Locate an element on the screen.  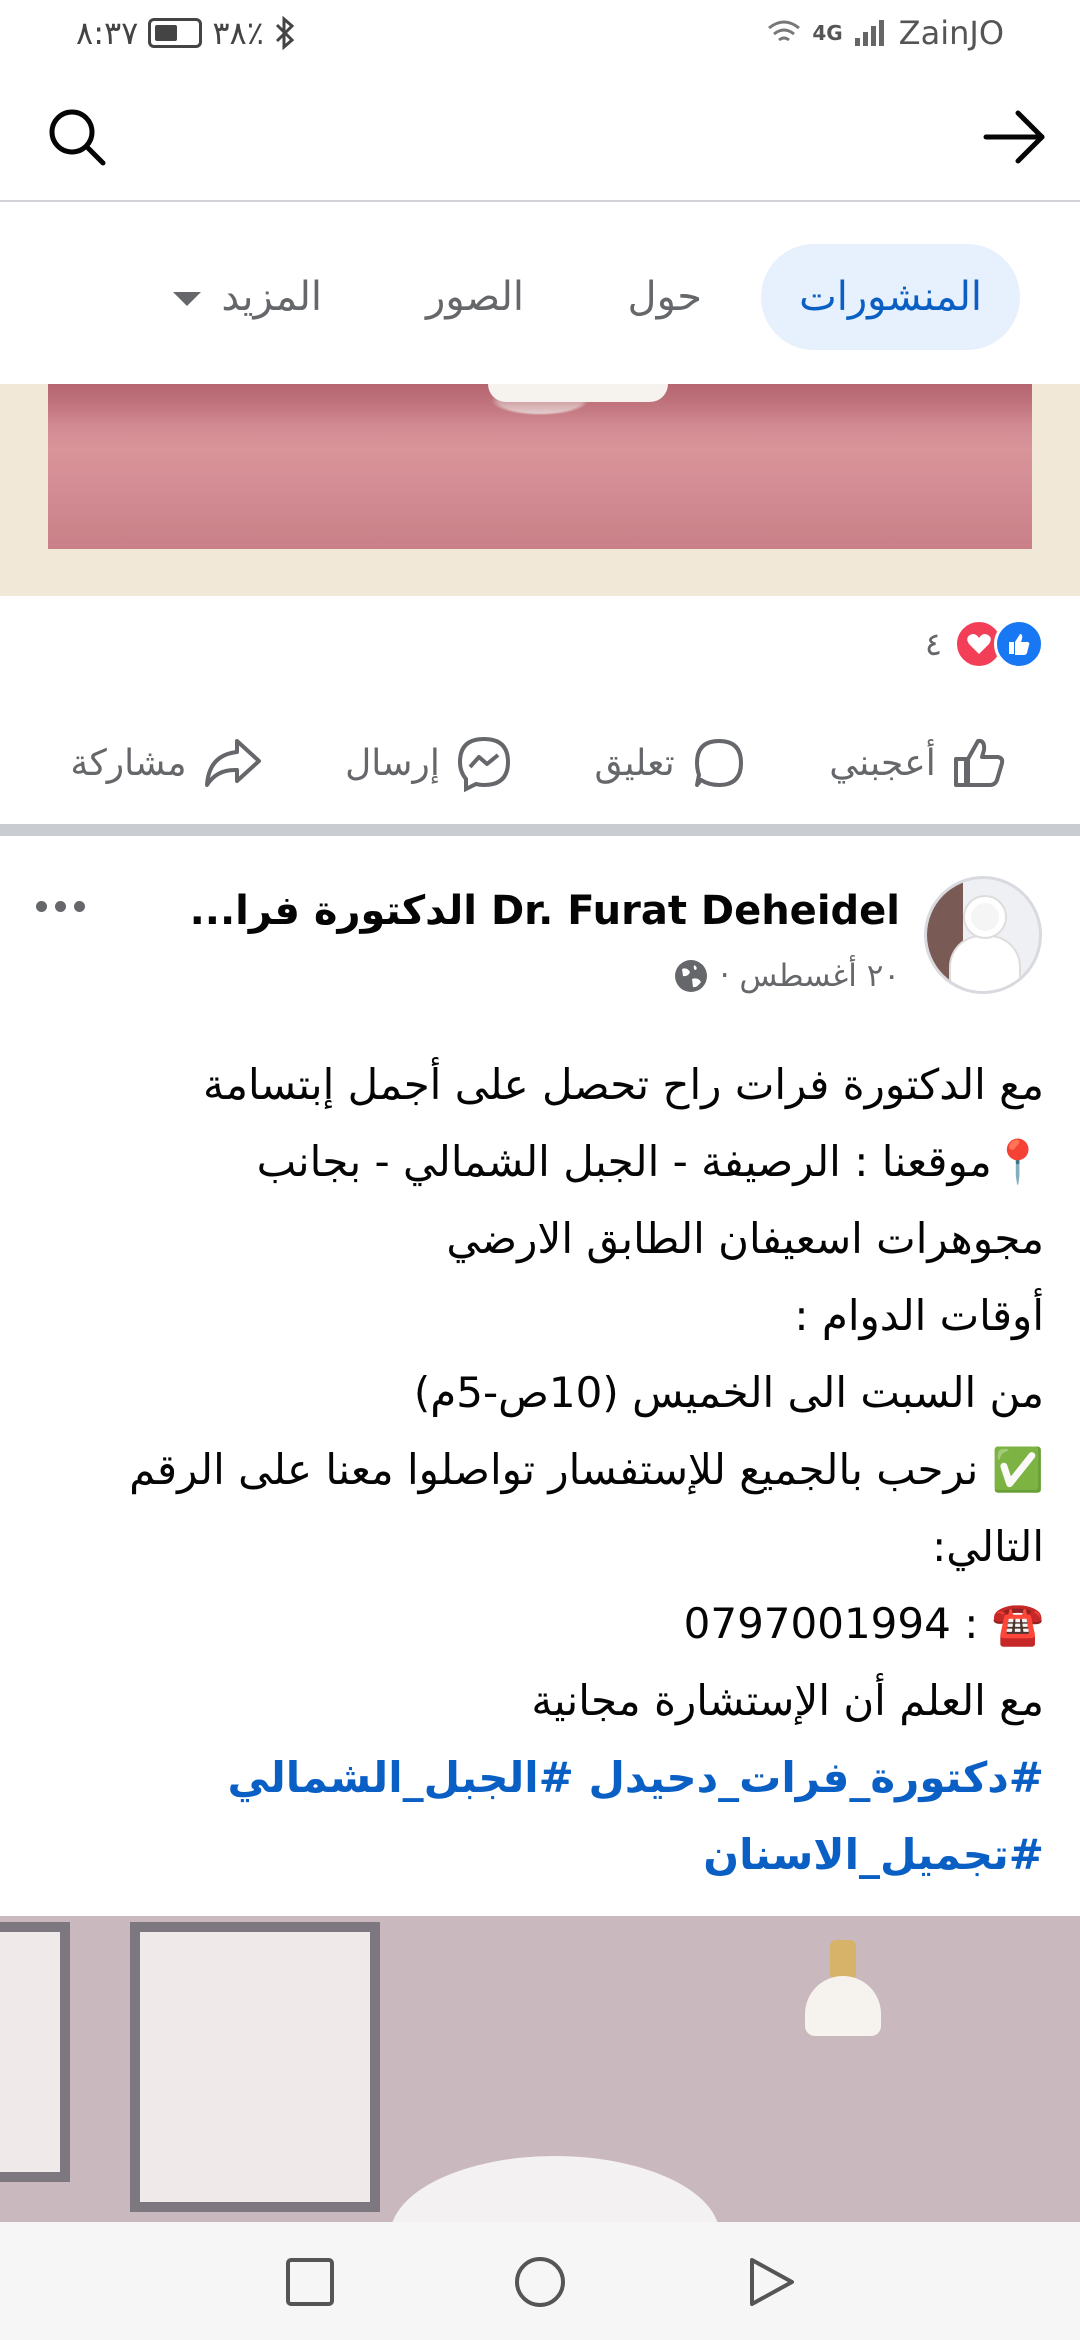
system-nav-bar is located at coordinates (540, 2281).